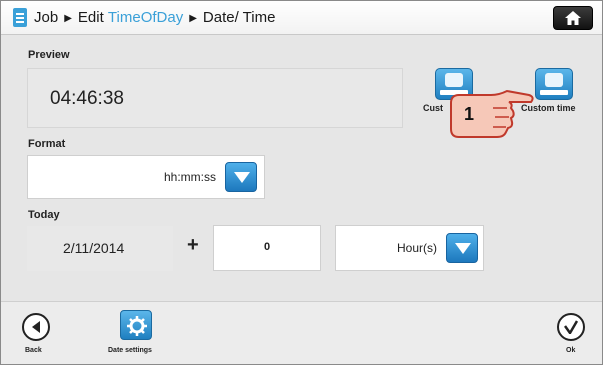  Describe the element at coordinates (469, 114) in the screenshot. I see `callout-number: 1` at that location.